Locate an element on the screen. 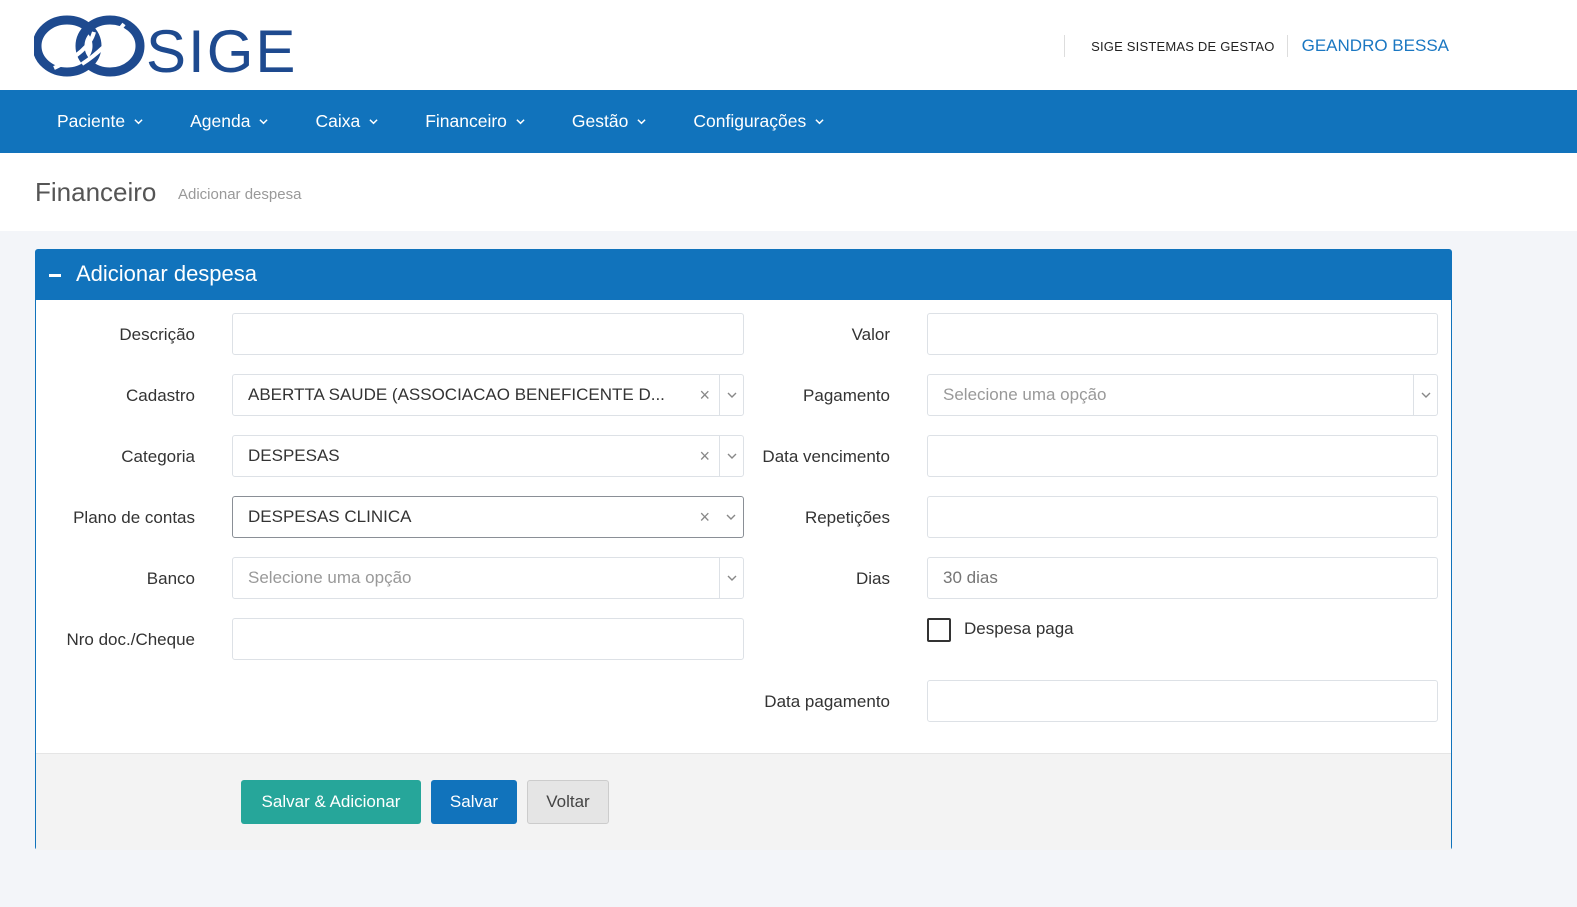 The height and width of the screenshot is (907, 1577). panel-header: Adicionar despesa is located at coordinates (743, 275).